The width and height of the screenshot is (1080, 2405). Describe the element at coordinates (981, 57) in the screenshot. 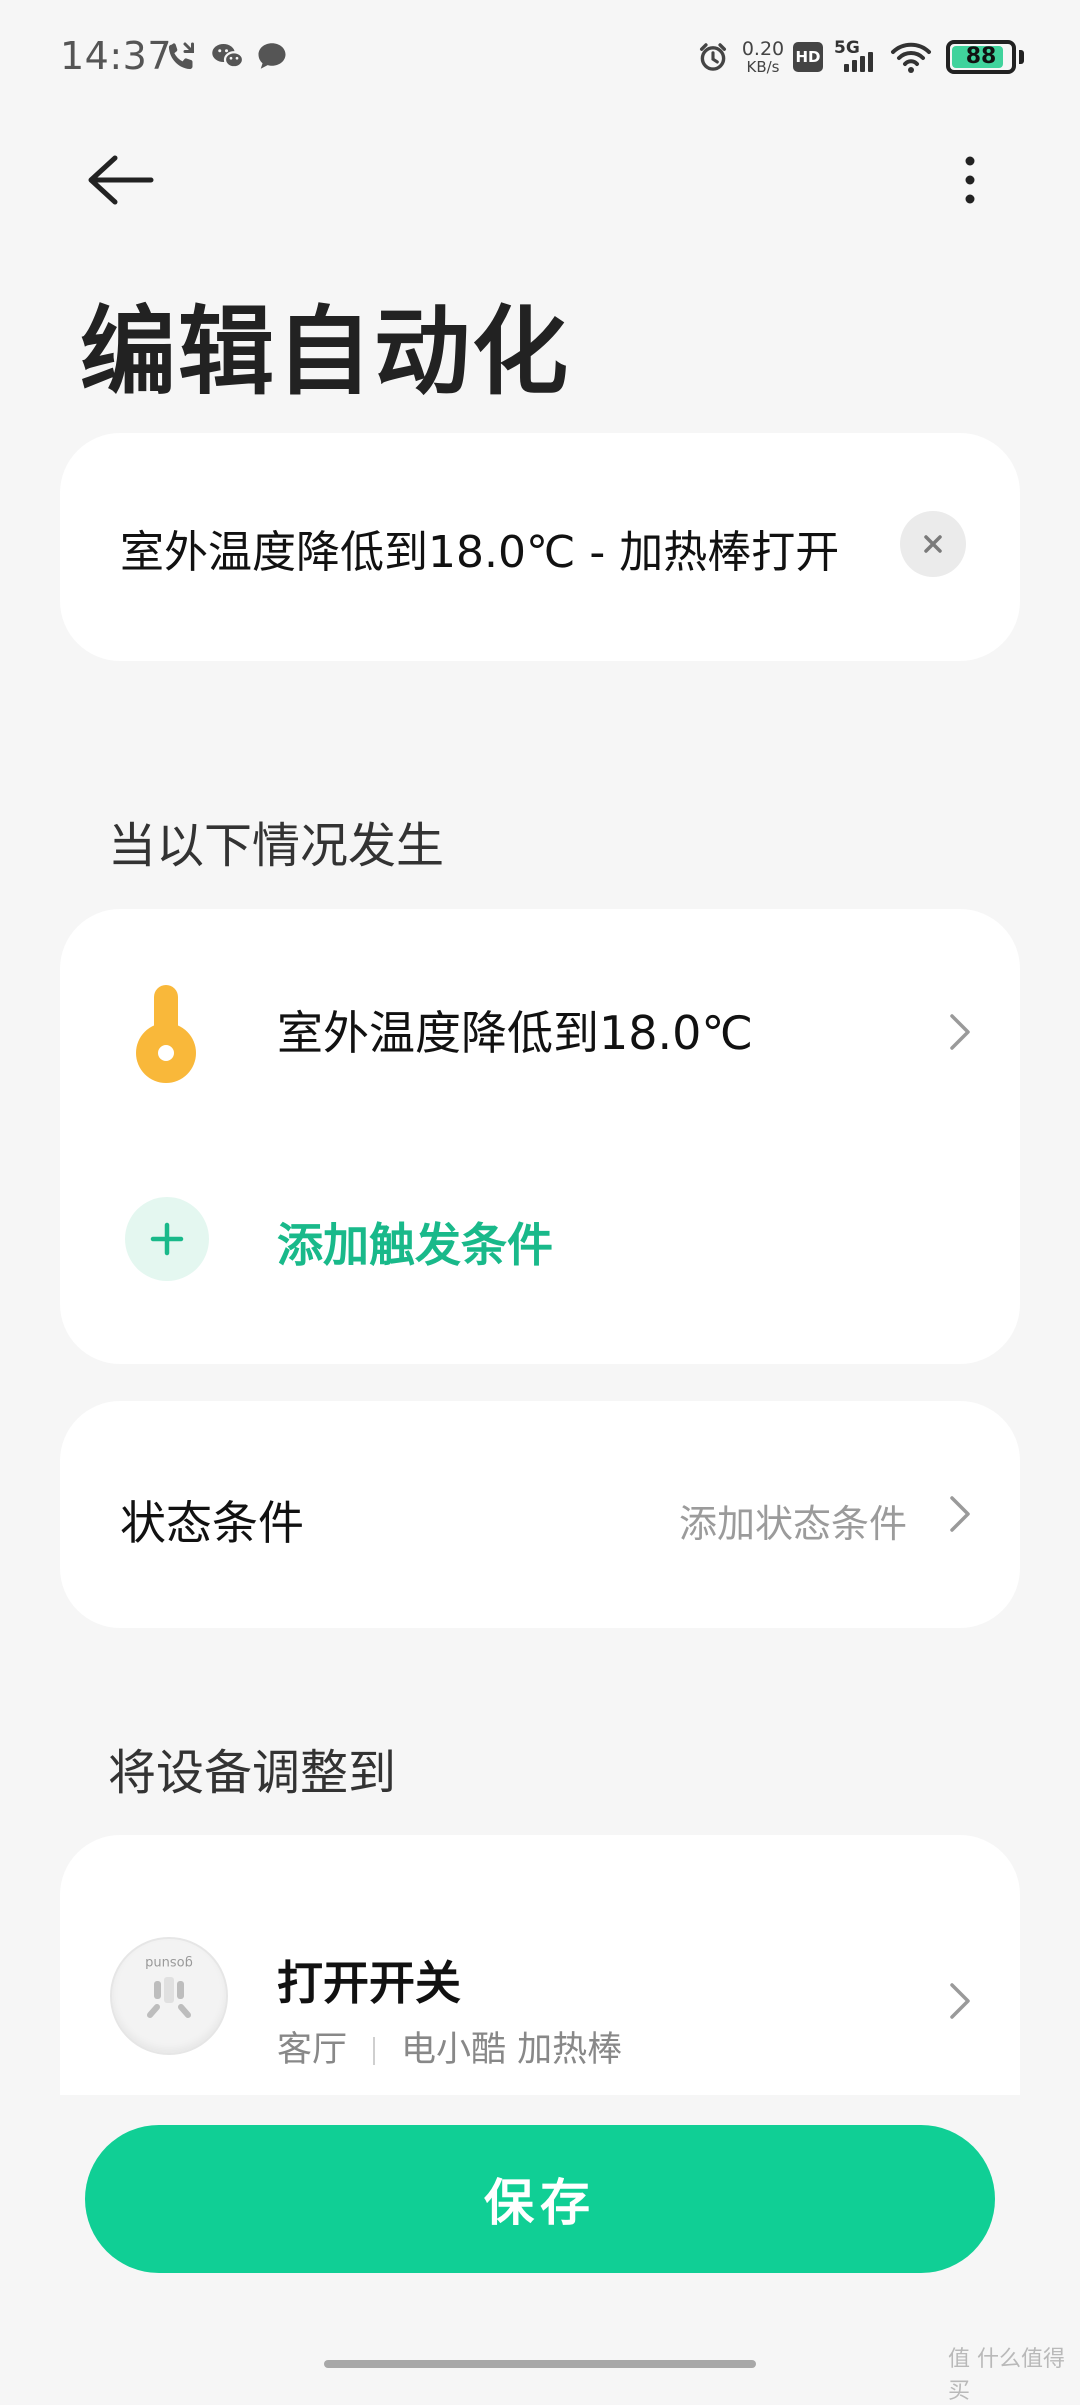

I see `battery-indicator: 88` at that location.